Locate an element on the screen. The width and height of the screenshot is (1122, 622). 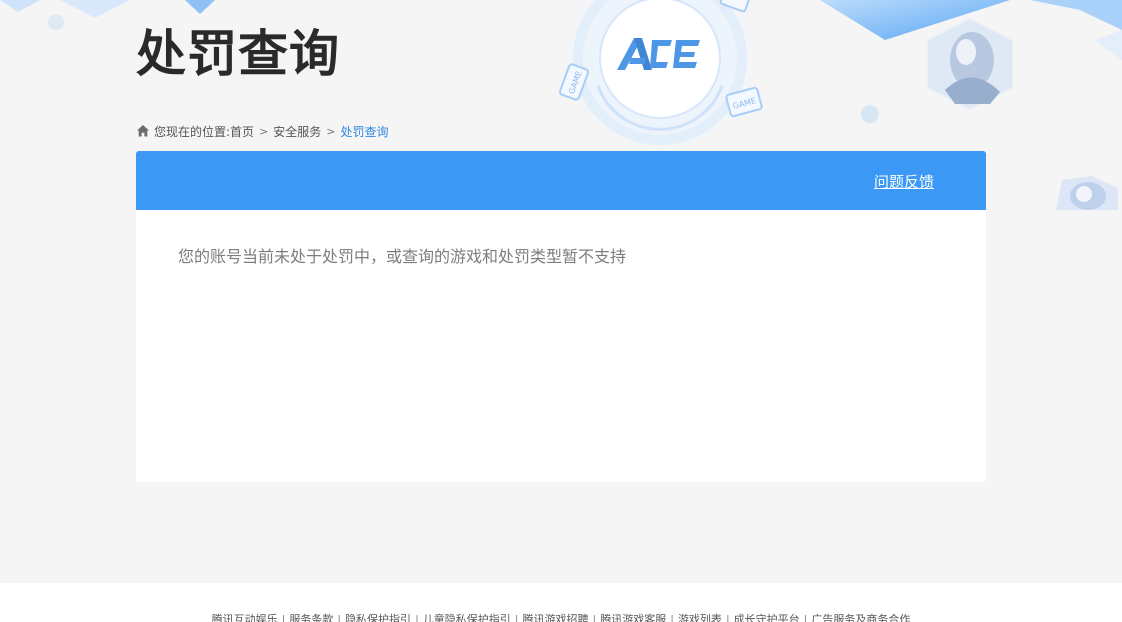
footer-link-tencent-ieg: 腾讯互动娱乐 is located at coordinates (245, 617).